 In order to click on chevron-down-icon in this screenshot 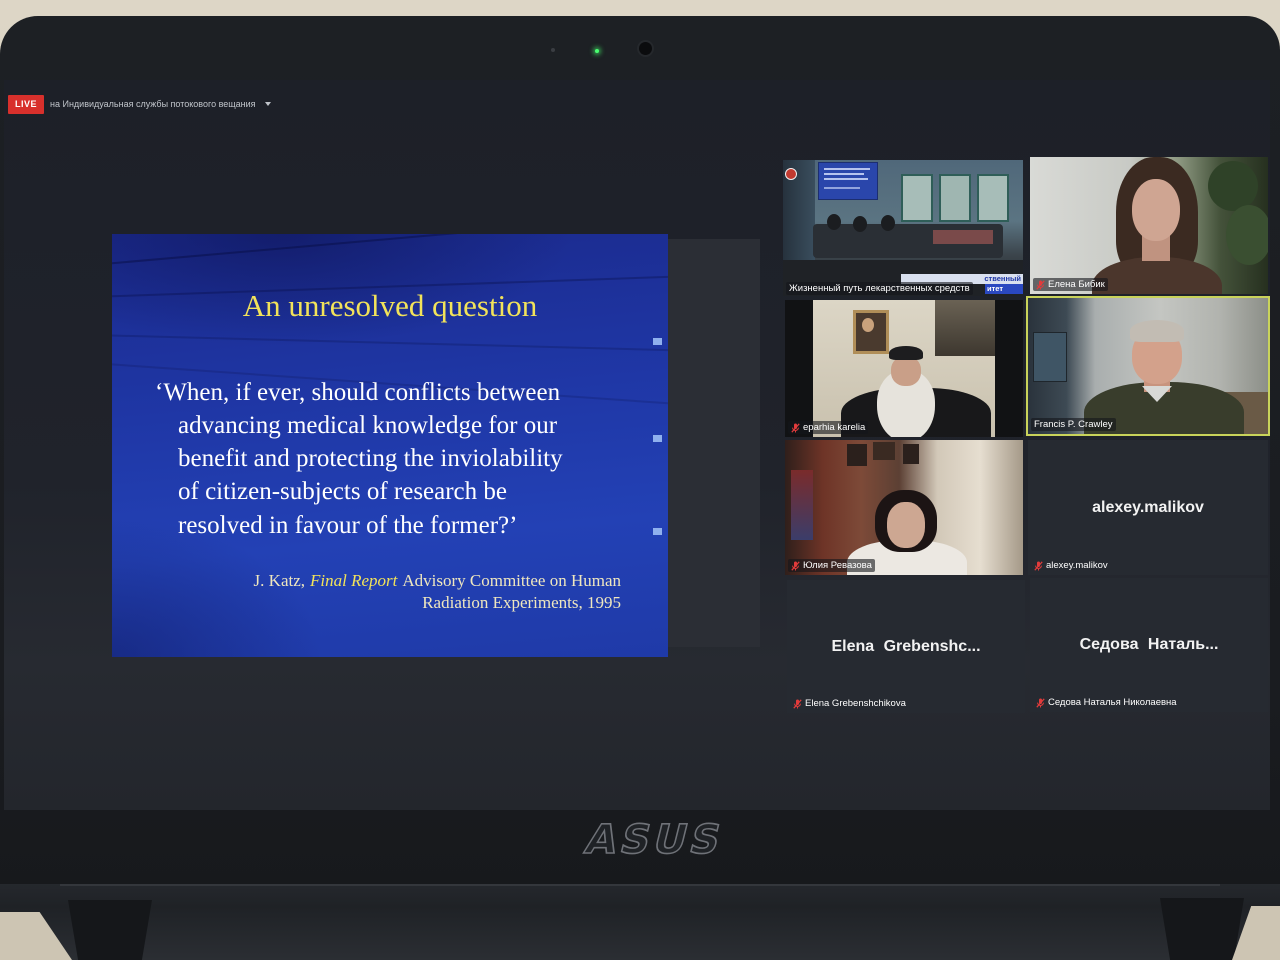, I will do `click(267, 104)`.